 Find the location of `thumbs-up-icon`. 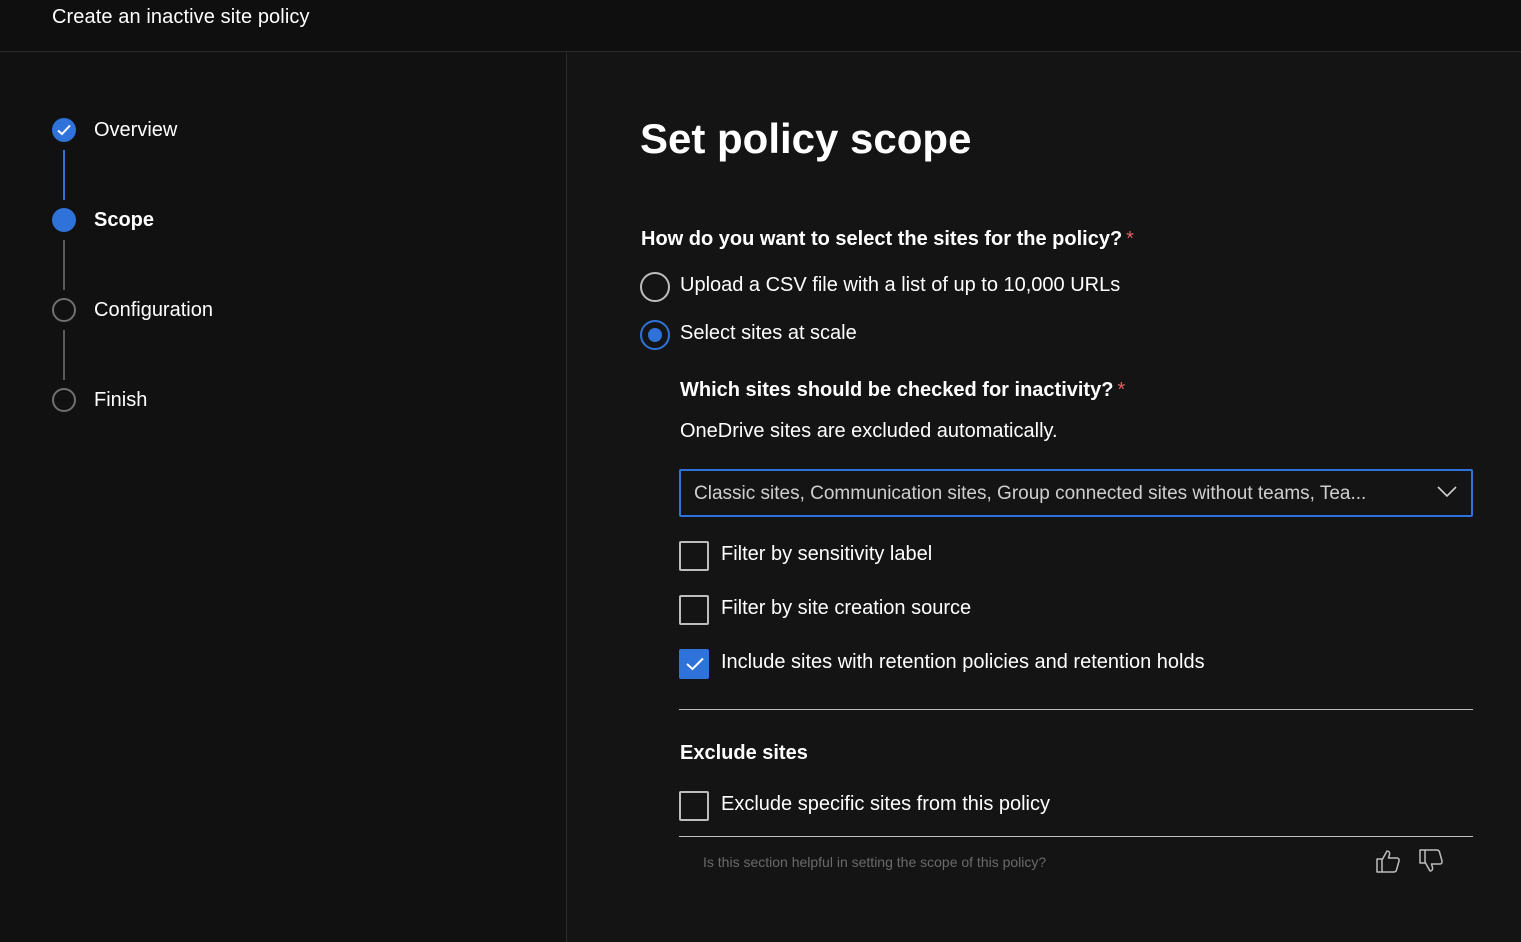

thumbs-up-icon is located at coordinates (1388, 861).